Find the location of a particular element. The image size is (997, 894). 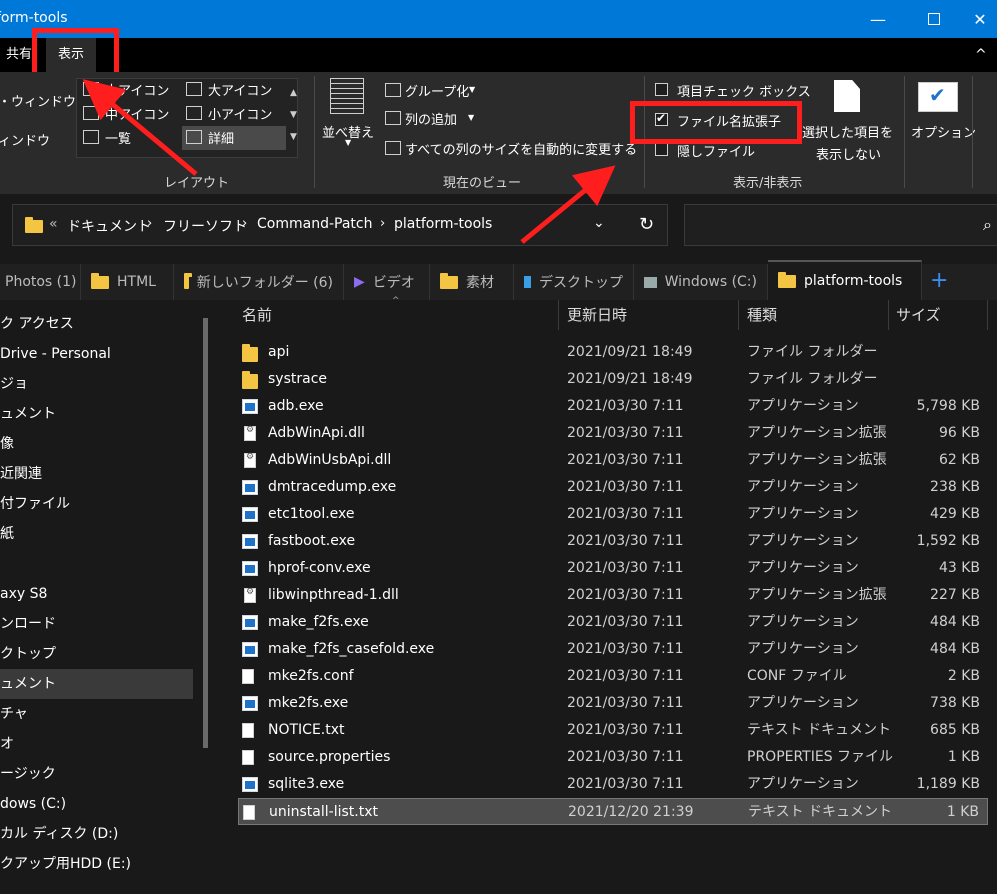

annotation-arrows is located at coordinates (349, 161).